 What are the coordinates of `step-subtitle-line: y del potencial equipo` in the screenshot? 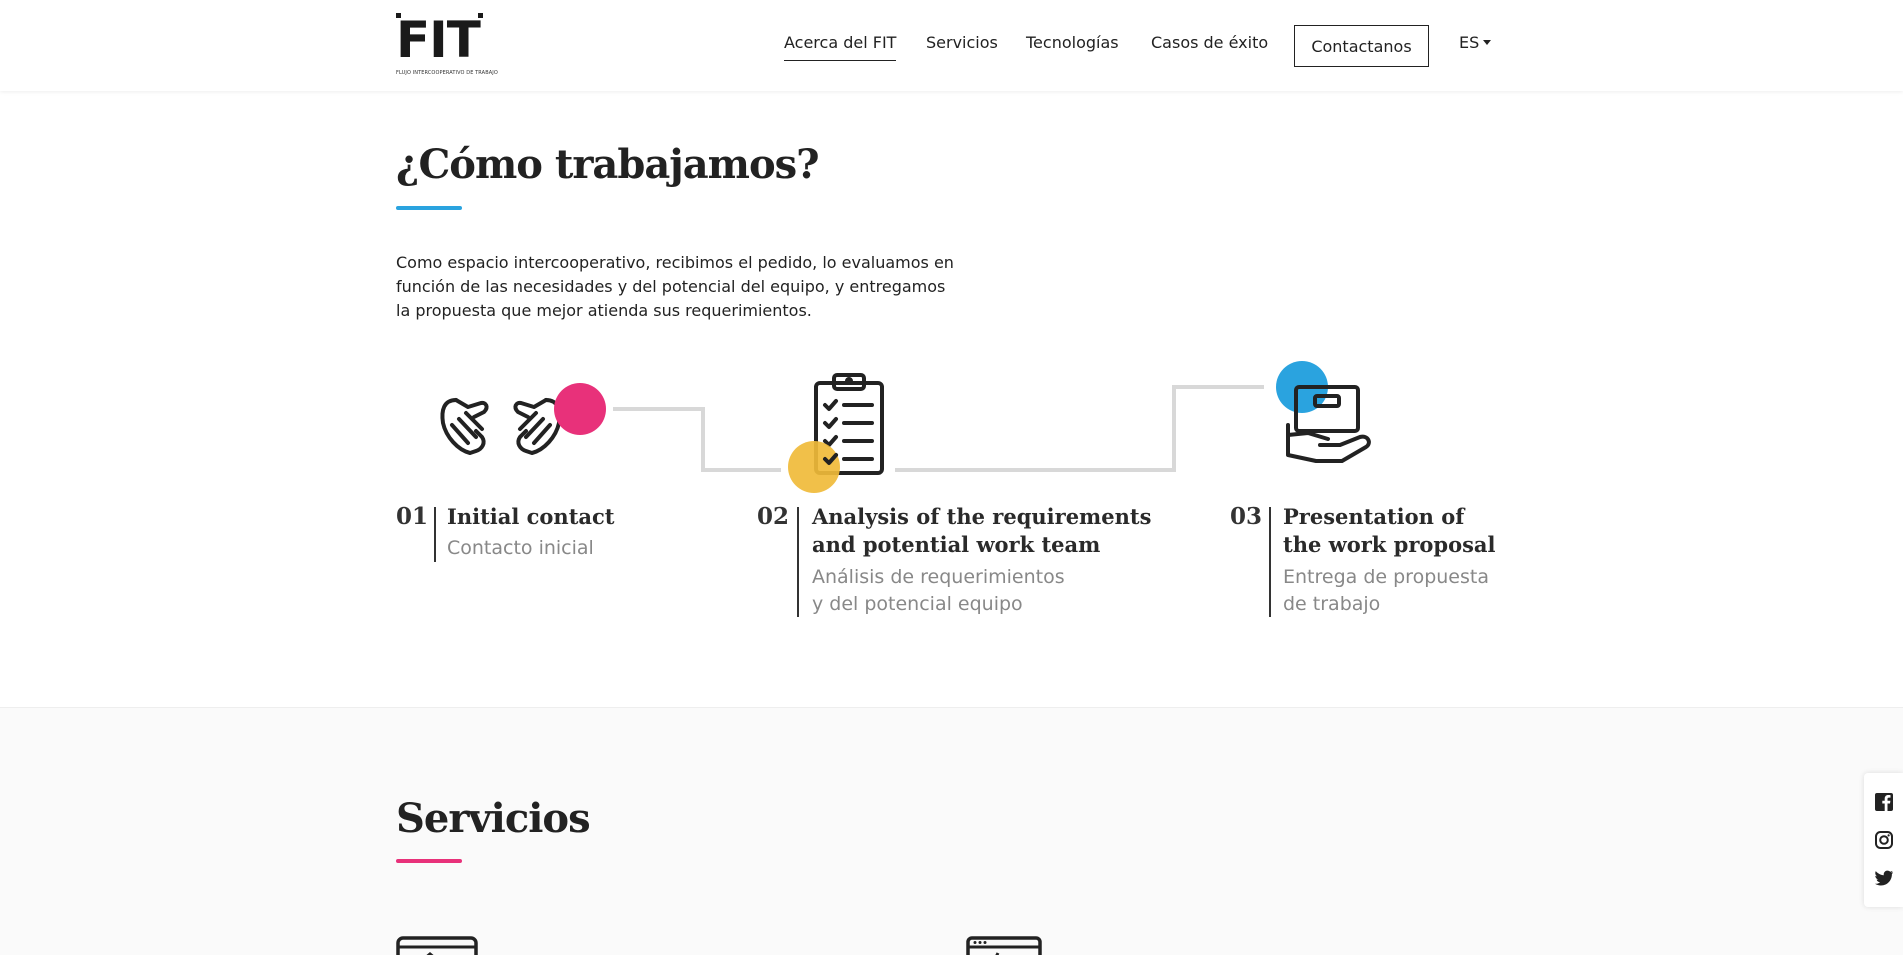 It's located at (917, 604).